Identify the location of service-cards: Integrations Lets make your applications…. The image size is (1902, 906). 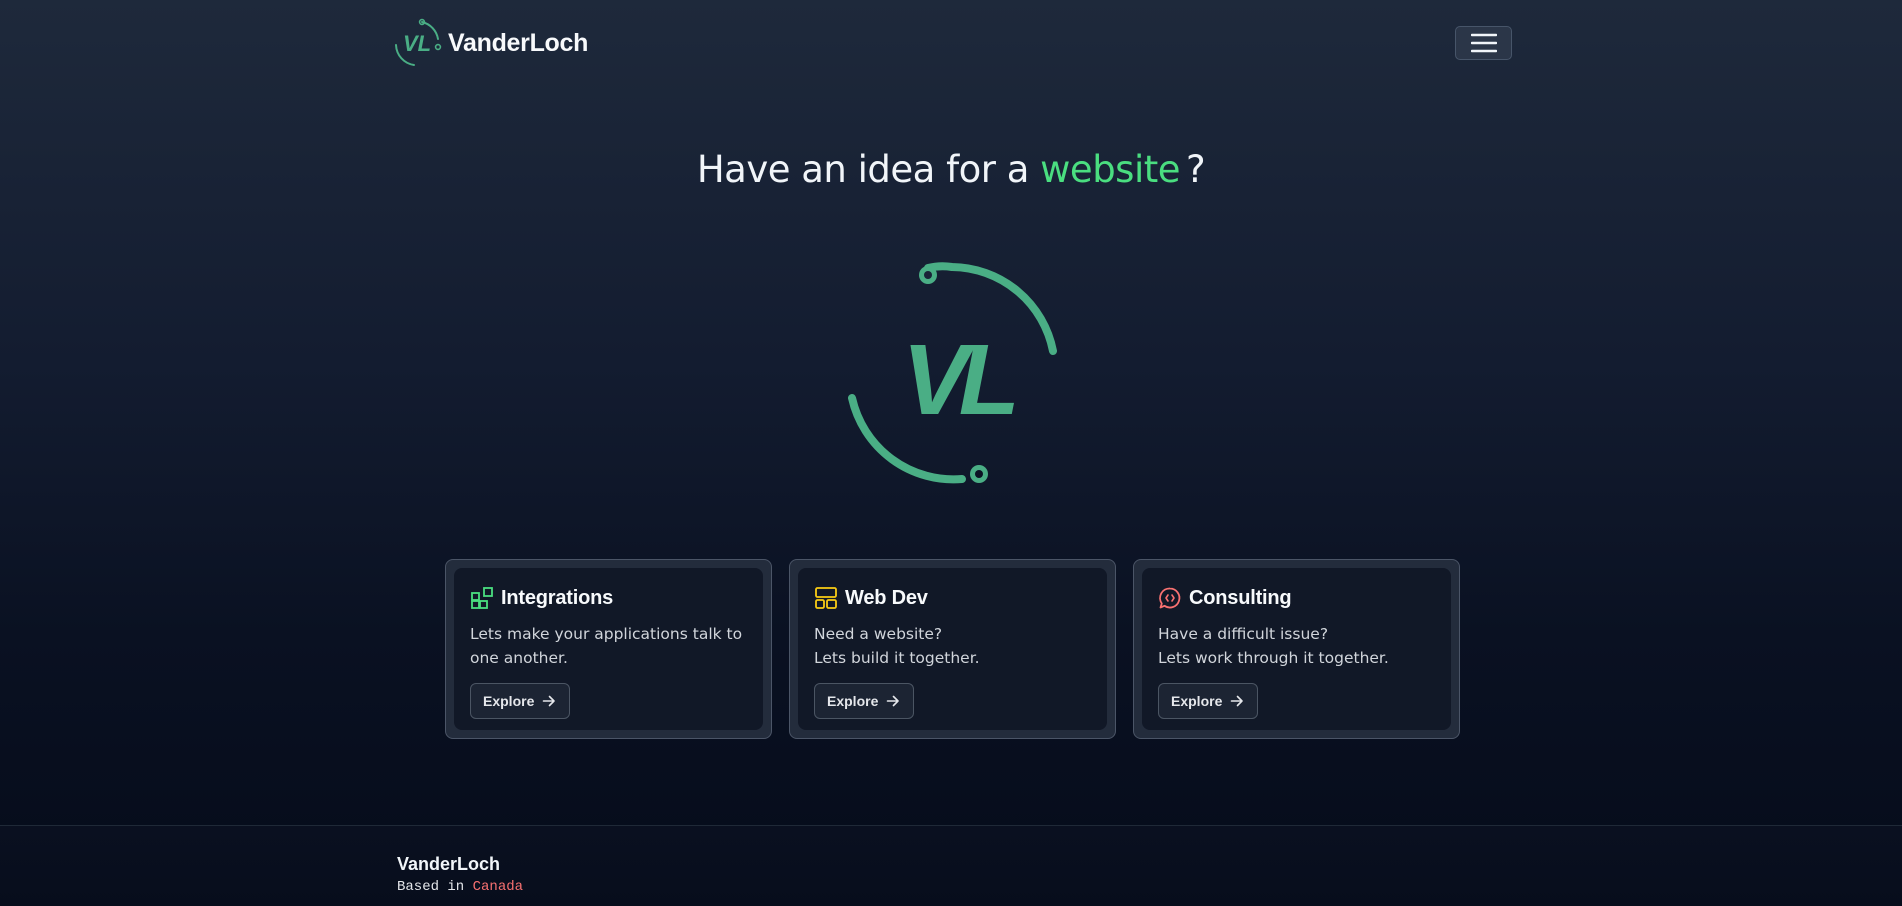
(952, 649).